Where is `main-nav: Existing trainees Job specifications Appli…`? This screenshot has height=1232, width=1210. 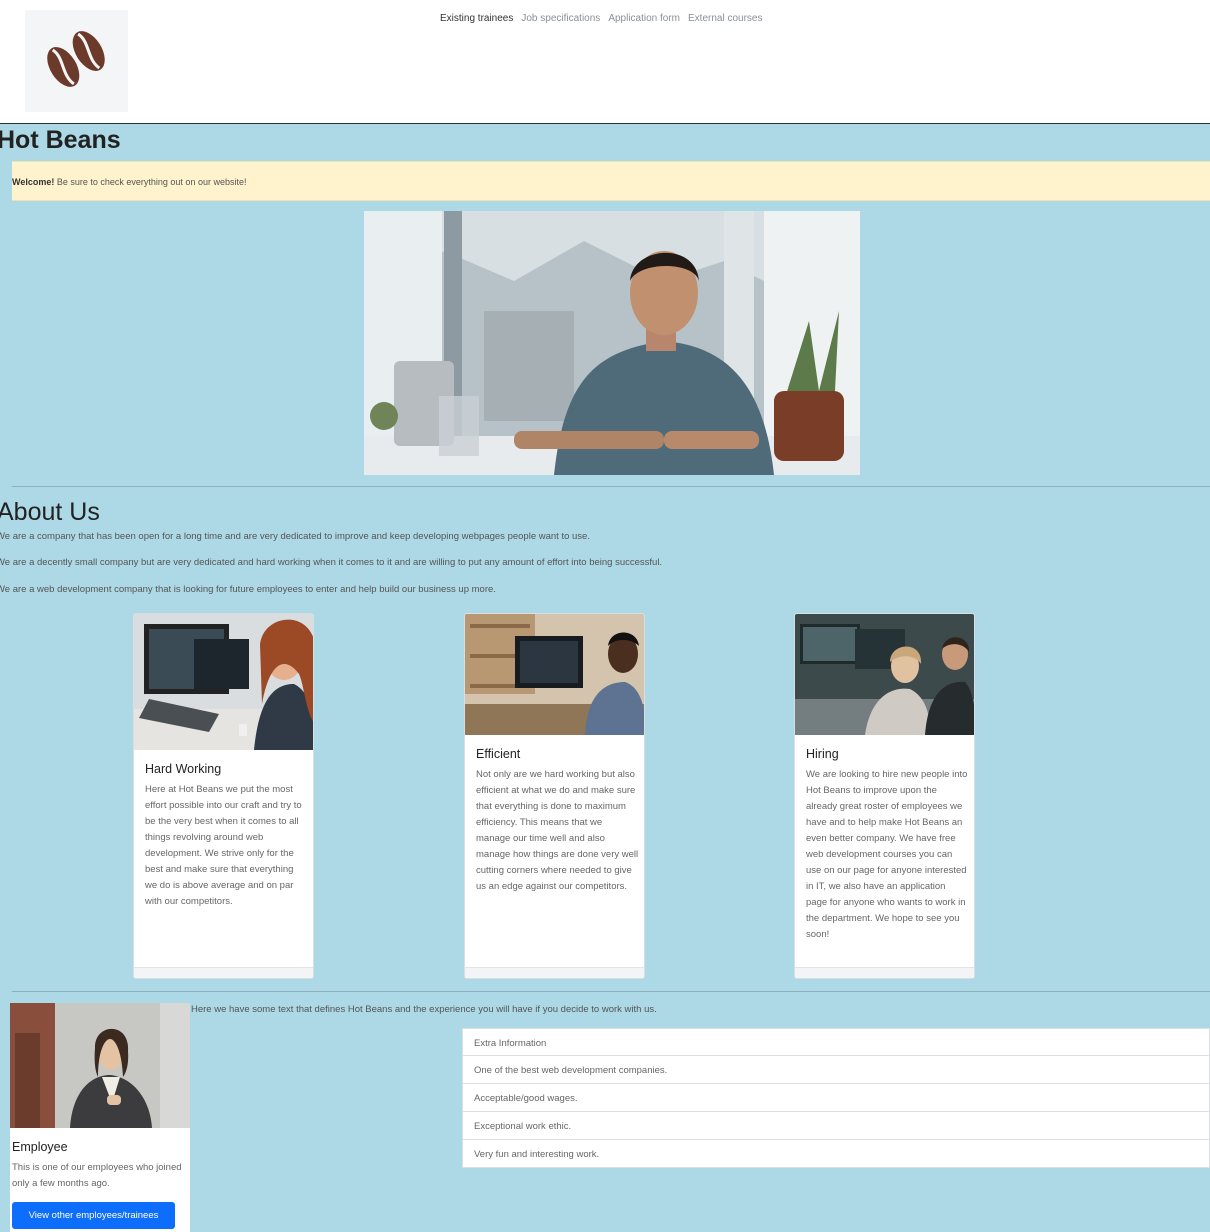
main-nav: Existing trainees Job specifications Appli… is located at coordinates (605, 18).